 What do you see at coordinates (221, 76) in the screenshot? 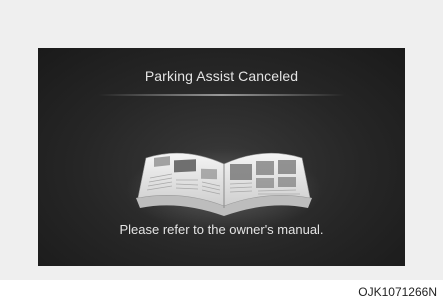
I see `alert-title: Parking Assist Canceled` at bounding box center [221, 76].